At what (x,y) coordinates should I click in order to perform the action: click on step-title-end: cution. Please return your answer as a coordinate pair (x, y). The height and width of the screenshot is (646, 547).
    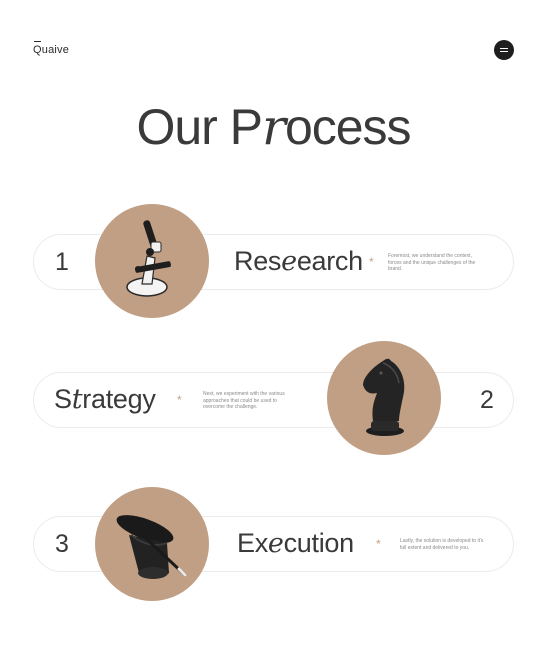
    Looking at the image, I should click on (319, 543).